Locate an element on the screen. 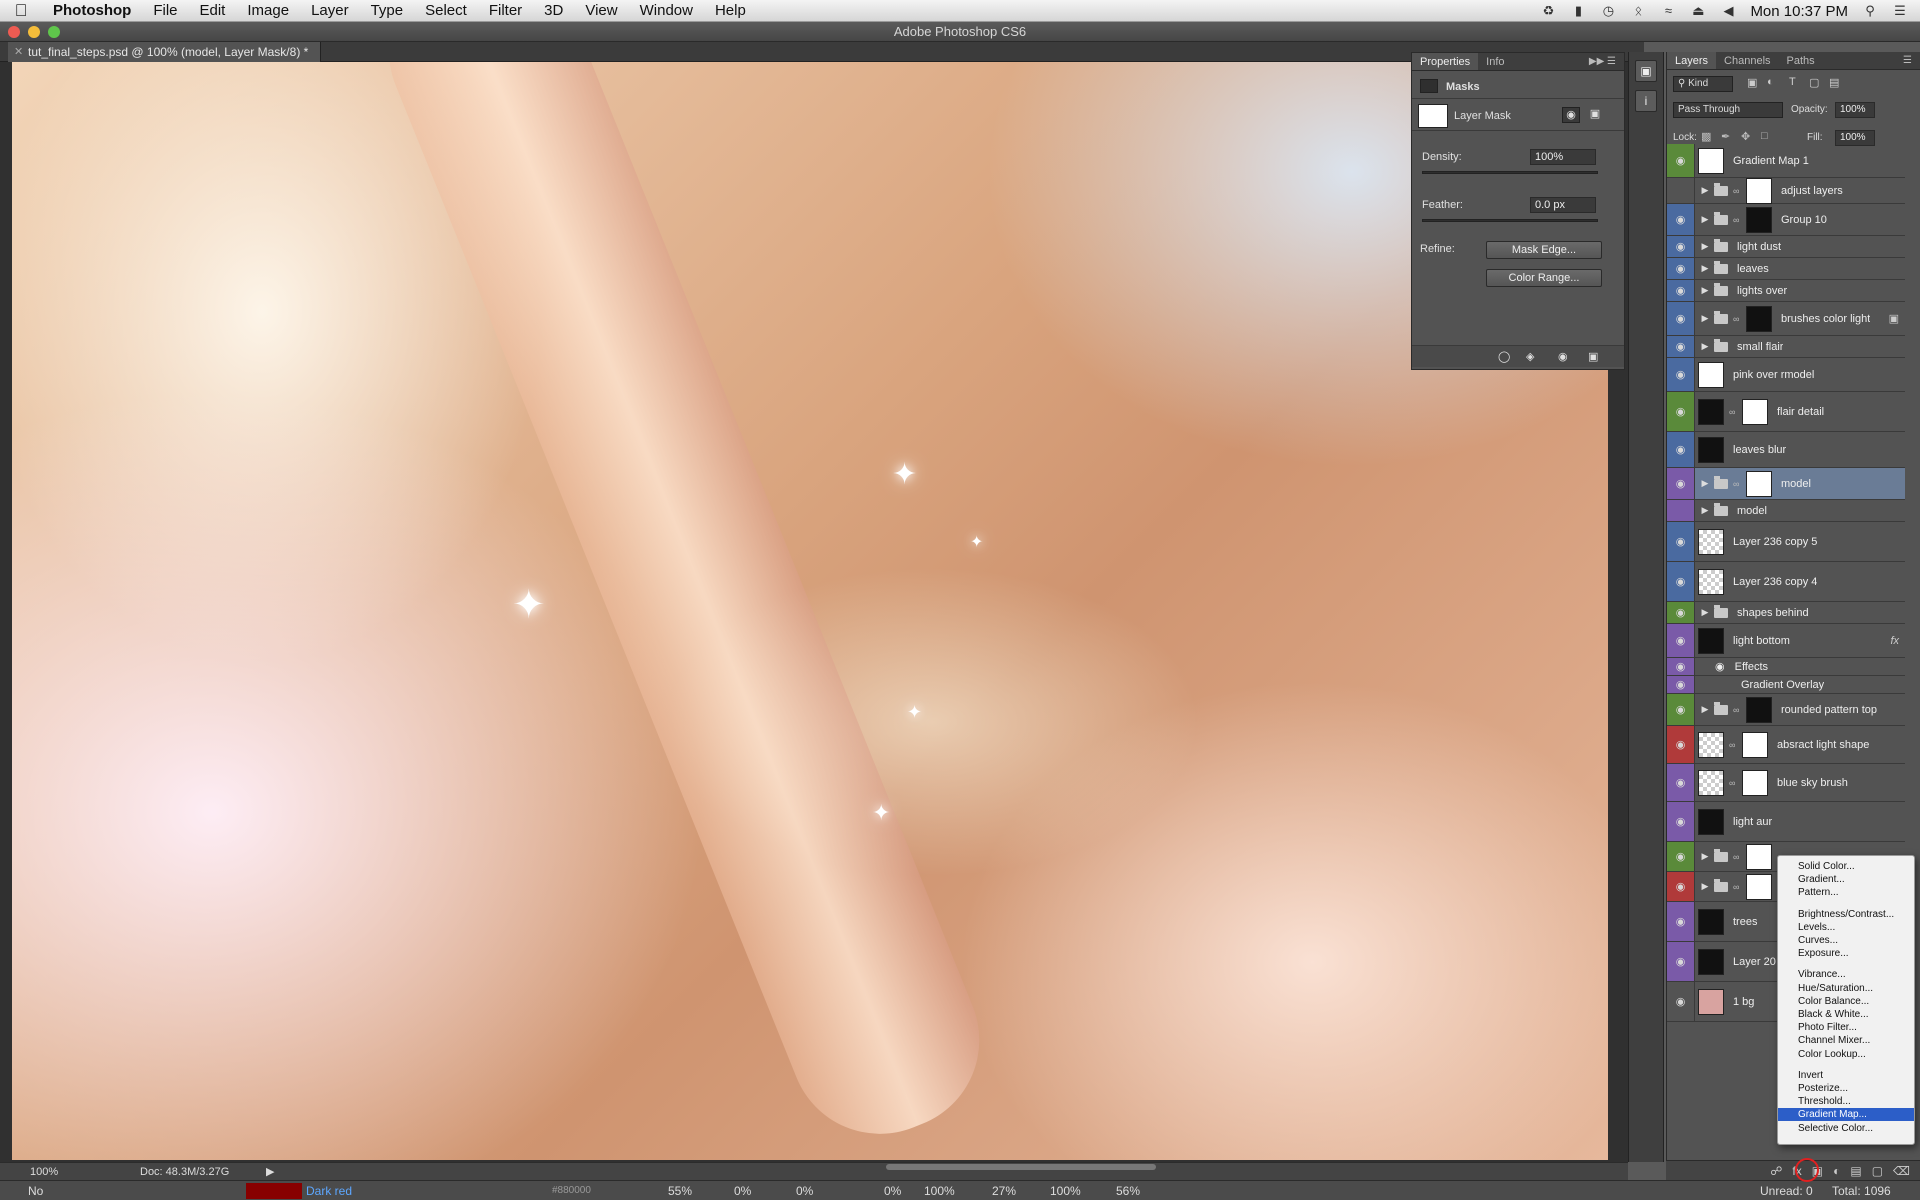  new-layer-icon: ▢ is located at coordinates (1877, 1171).